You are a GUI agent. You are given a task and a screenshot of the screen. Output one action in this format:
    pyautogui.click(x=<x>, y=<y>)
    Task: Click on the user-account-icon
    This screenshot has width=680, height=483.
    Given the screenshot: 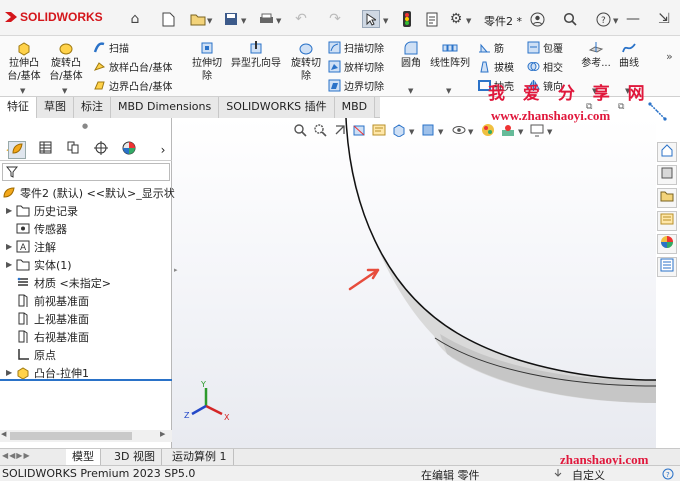 What is the action you would take?
    pyautogui.click(x=537, y=19)
    